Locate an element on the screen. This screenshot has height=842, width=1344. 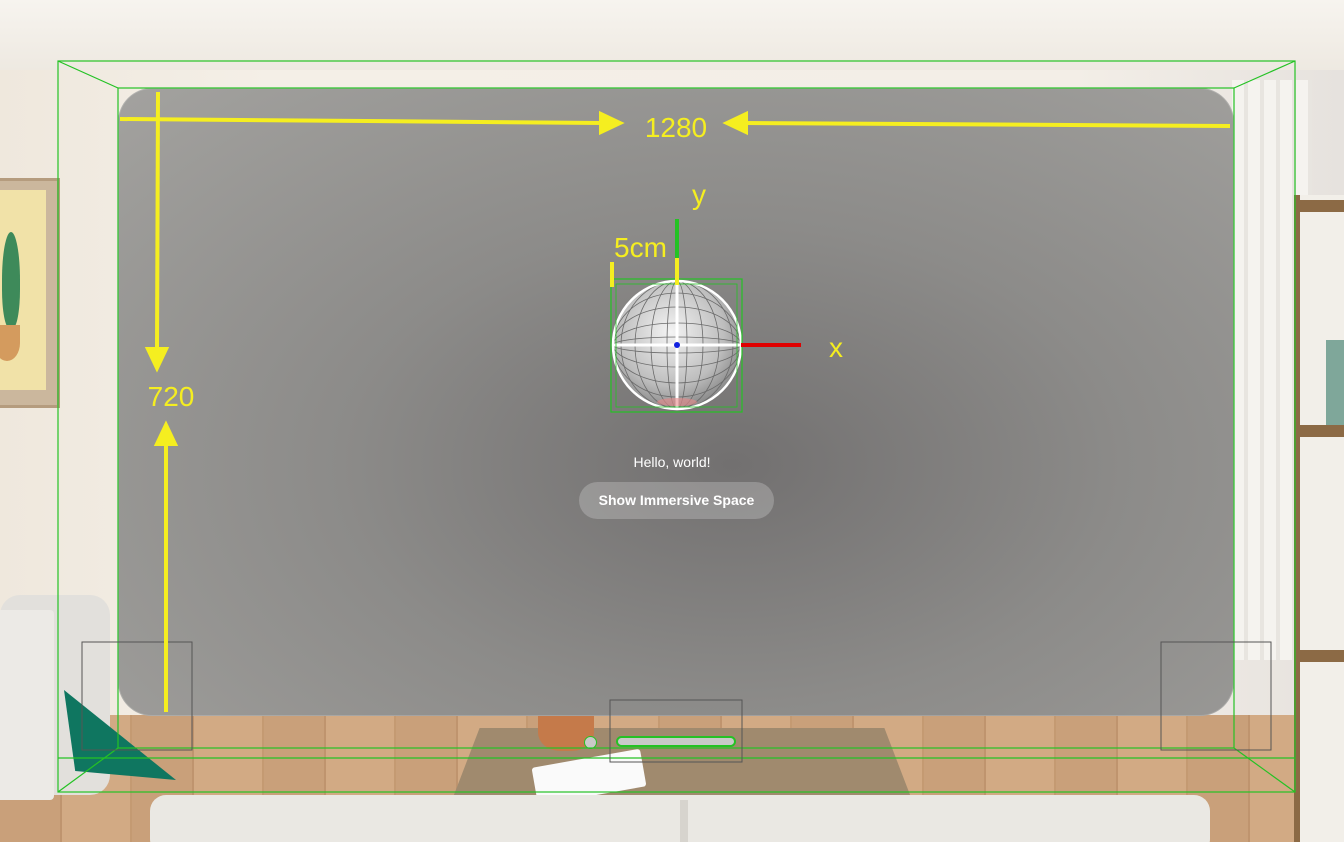
corner-handles is located at coordinates (676, 702).